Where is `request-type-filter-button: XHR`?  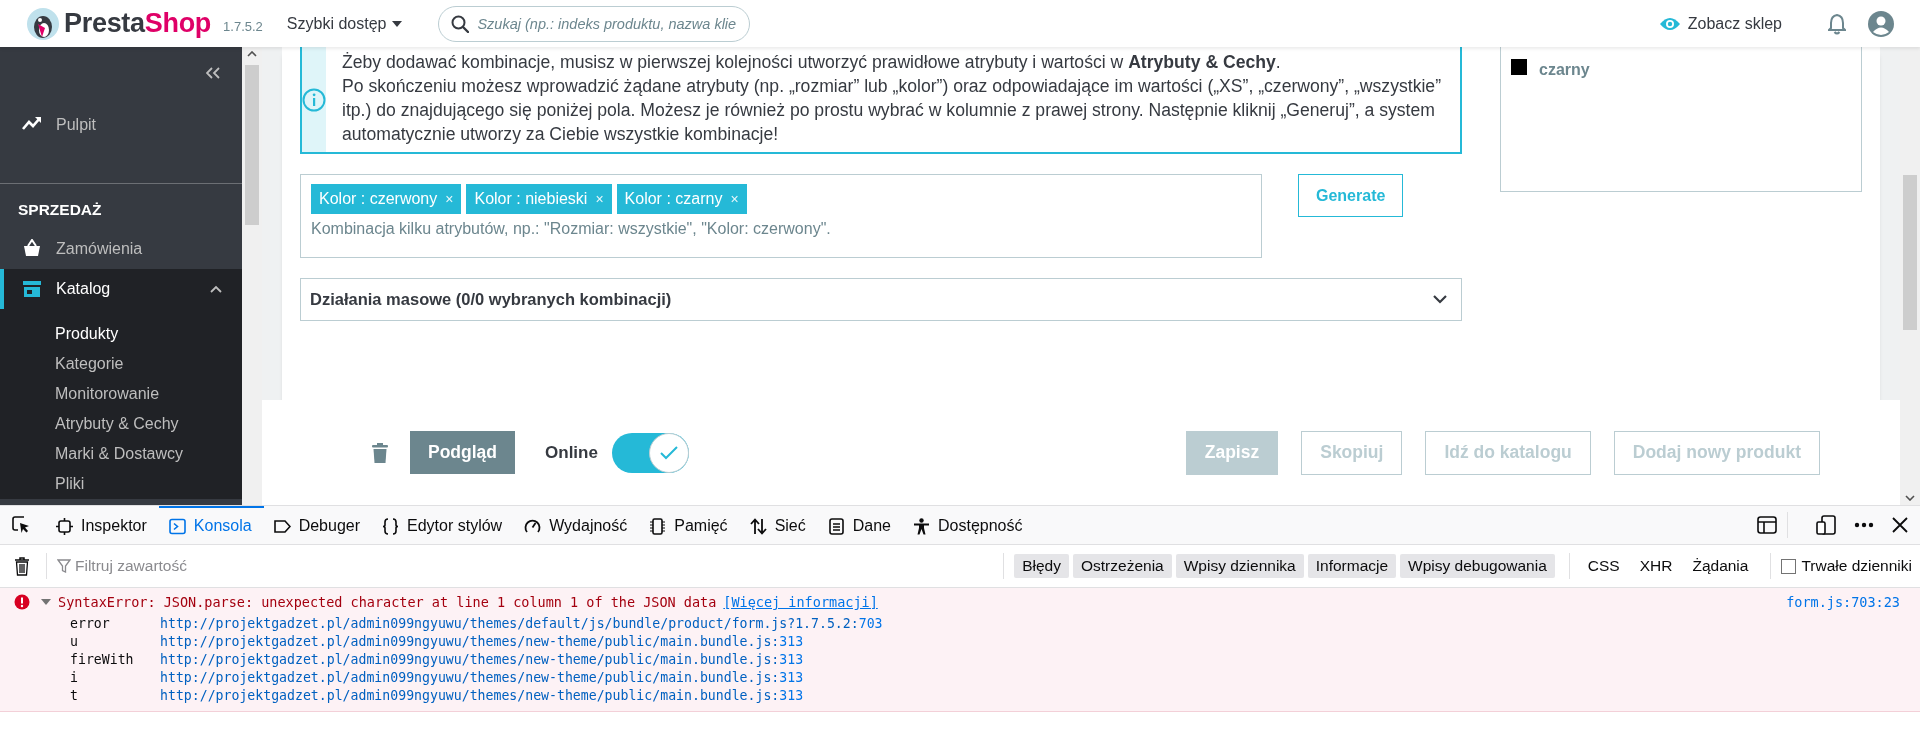 request-type-filter-button: XHR is located at coordinates (1656, 566).